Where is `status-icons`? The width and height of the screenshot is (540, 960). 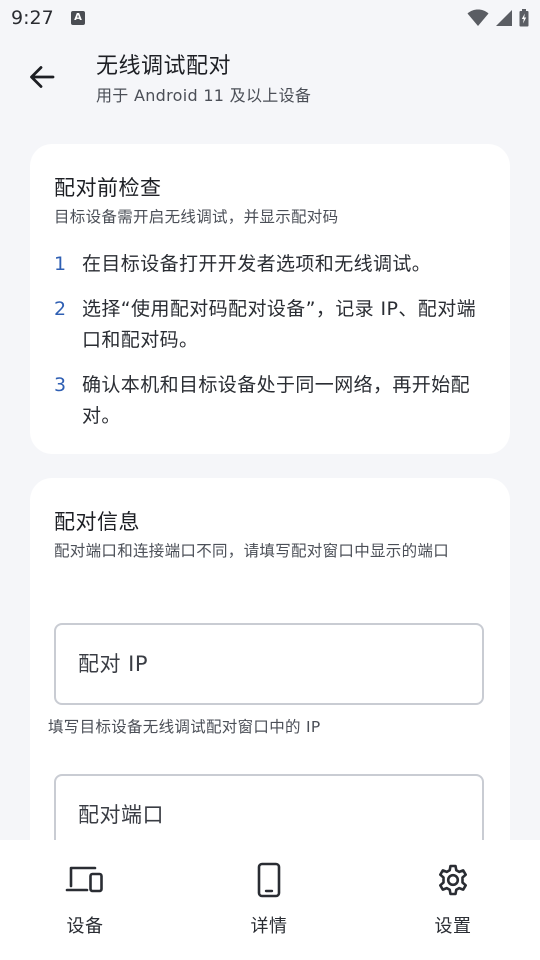
status-icons is located at coordinates (498, 18).